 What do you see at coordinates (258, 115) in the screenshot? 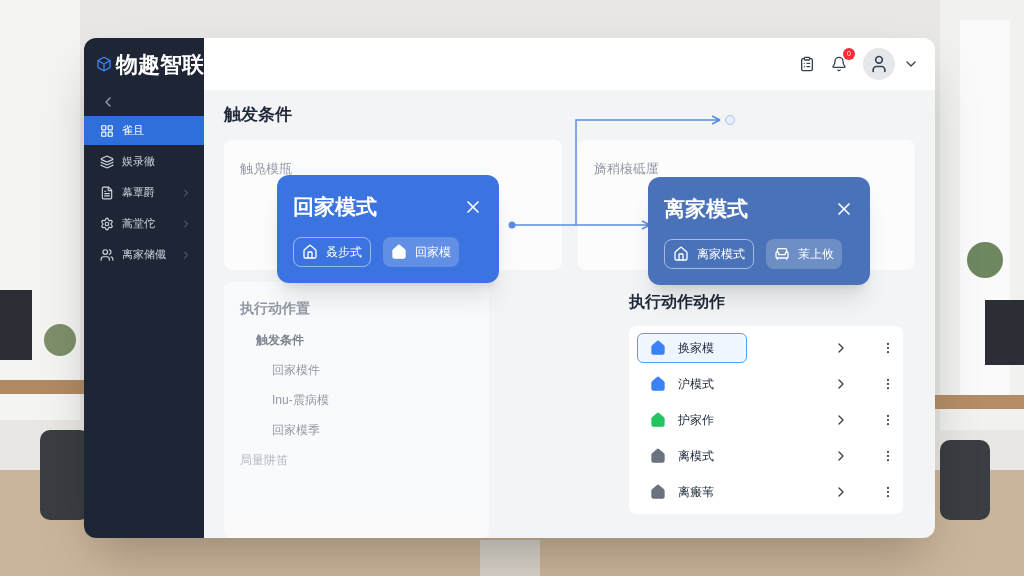
I see `section-title: 触发条件` at bounding box center [258, 115].